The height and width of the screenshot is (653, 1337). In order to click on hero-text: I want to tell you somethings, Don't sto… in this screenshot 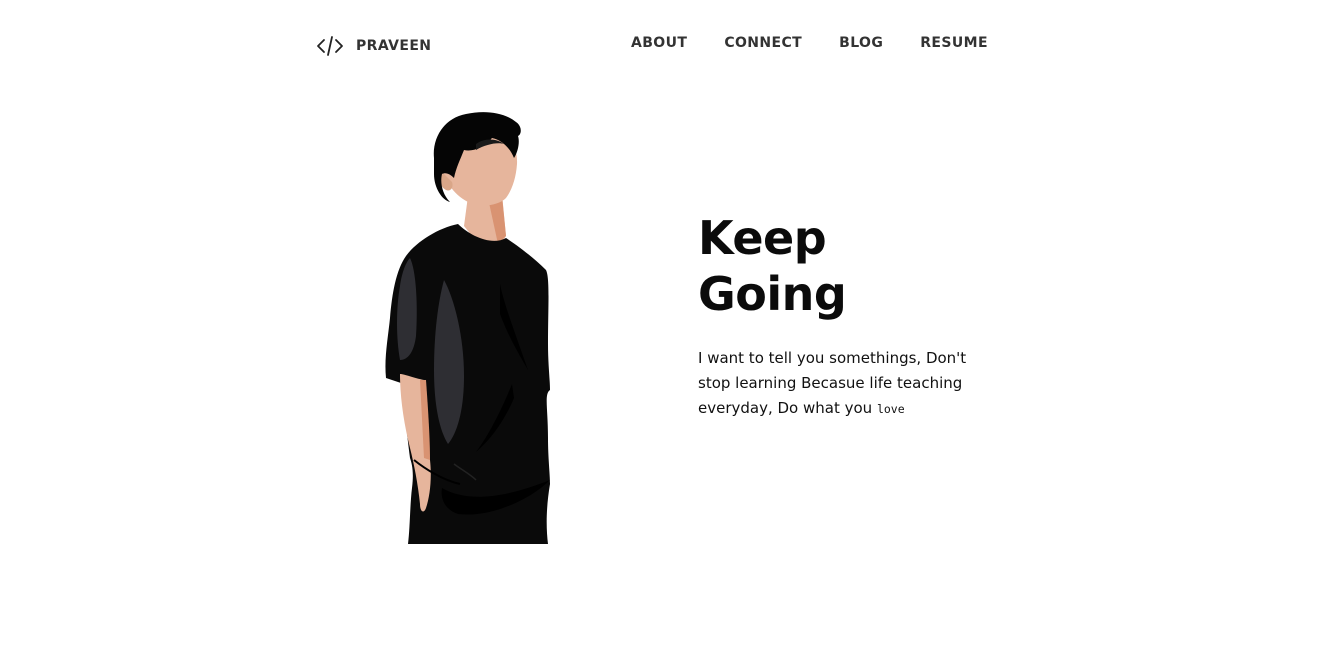, I will do `click(843, 384)`.